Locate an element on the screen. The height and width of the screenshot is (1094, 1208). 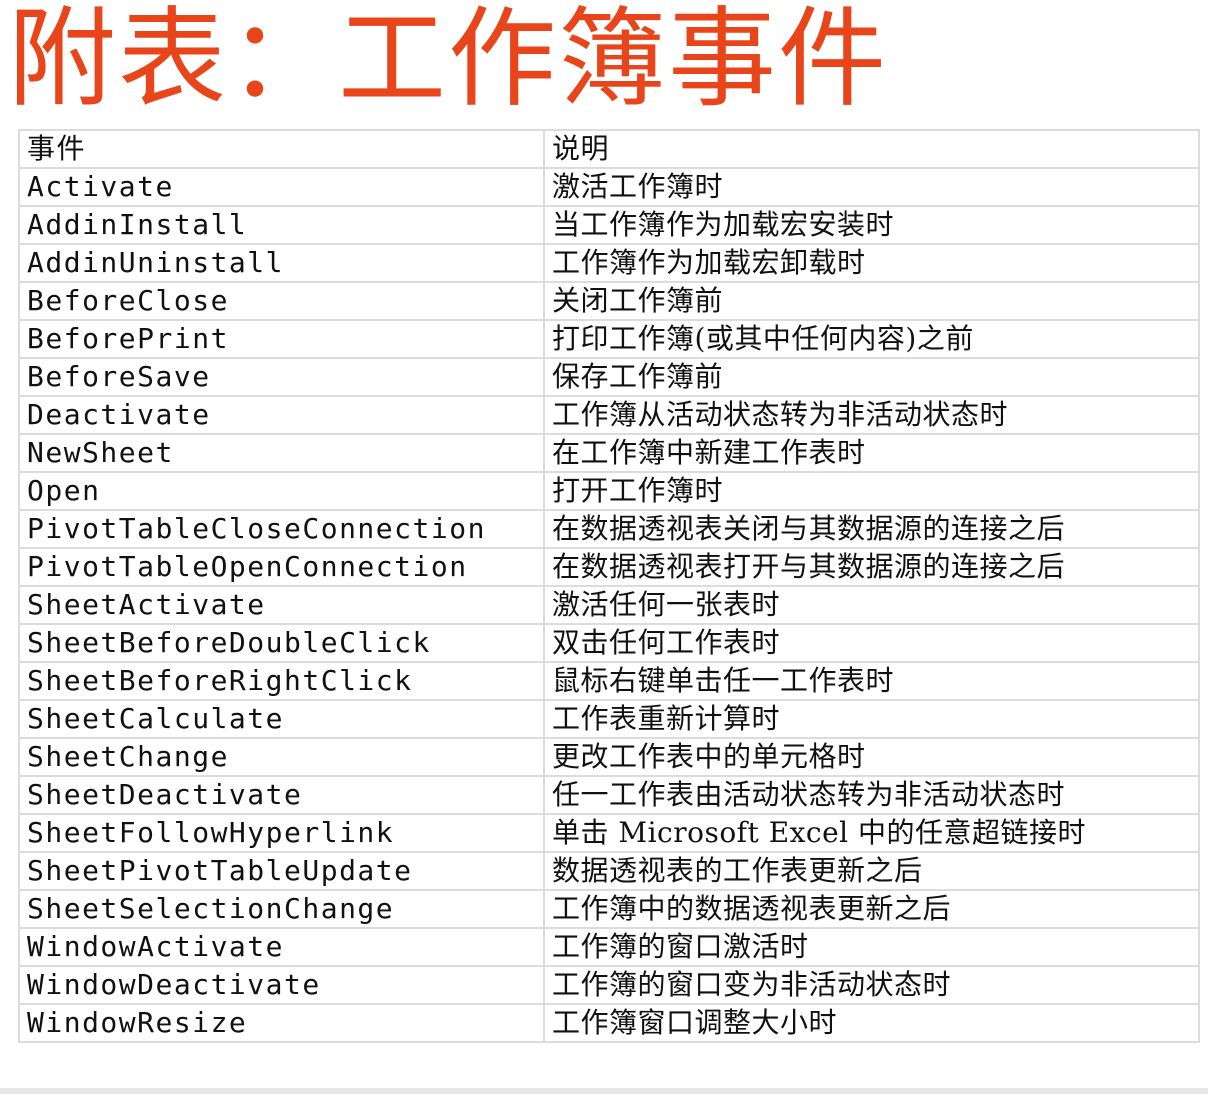
event-name-cell: SheetFollowHyperlink is located at coordinates (281, 833).